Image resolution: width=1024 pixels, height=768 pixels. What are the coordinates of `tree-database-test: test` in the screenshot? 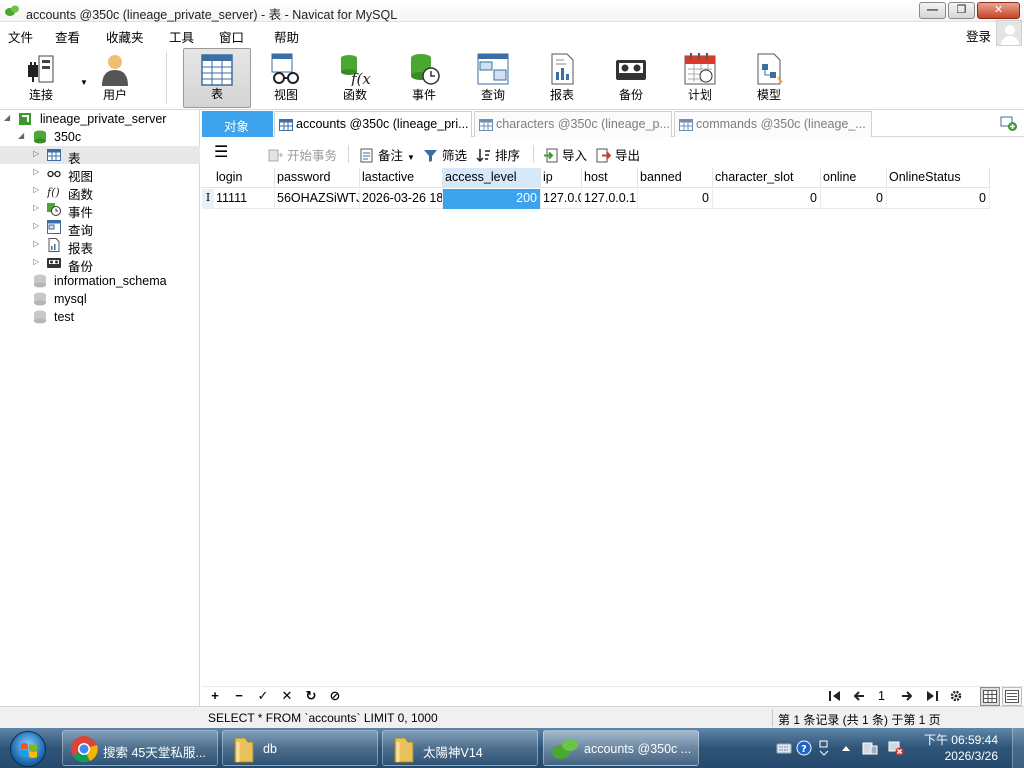 It's located at (100, 317).